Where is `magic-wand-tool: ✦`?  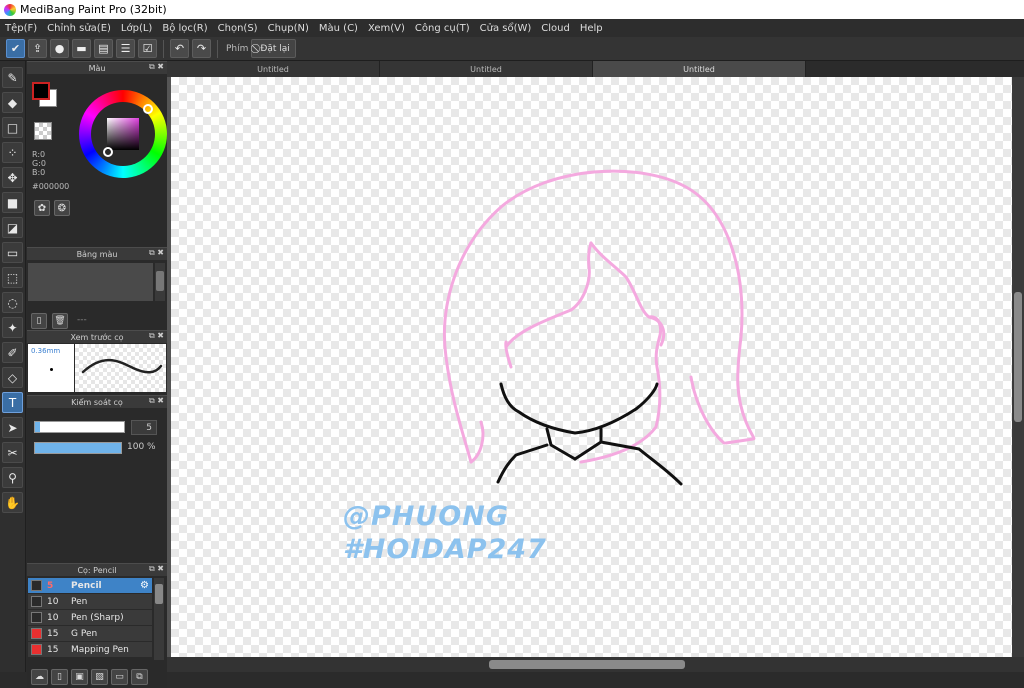
magic-wand-tool: ✦ is located at coordinates (12, 327).